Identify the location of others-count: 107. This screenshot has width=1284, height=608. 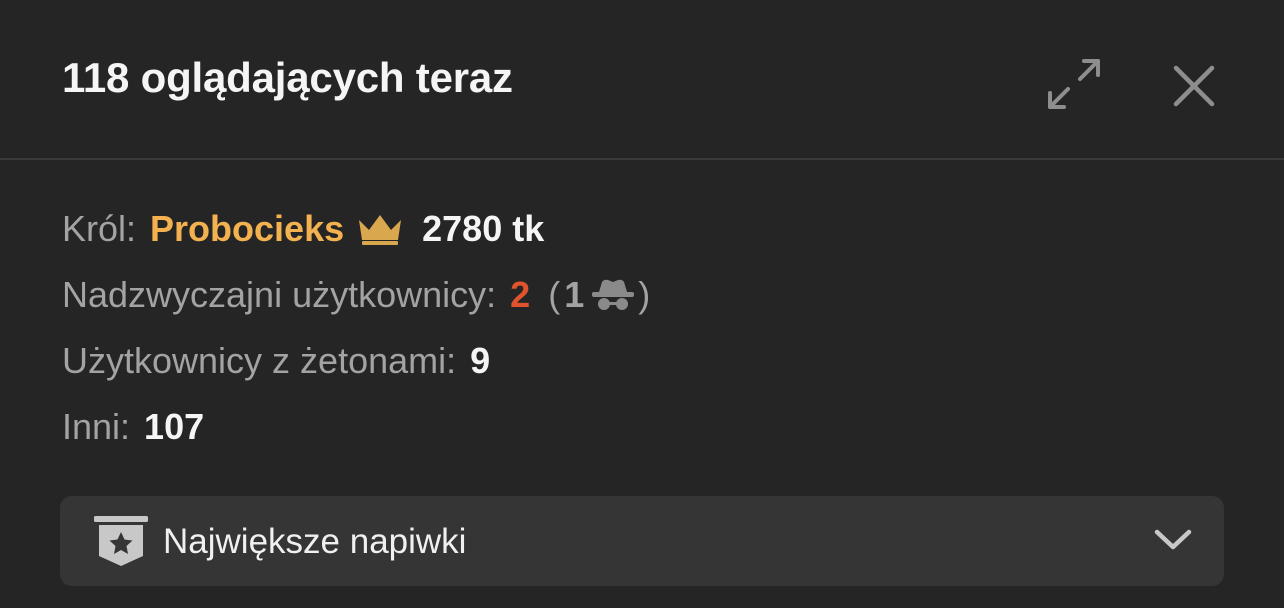
(174, 426).